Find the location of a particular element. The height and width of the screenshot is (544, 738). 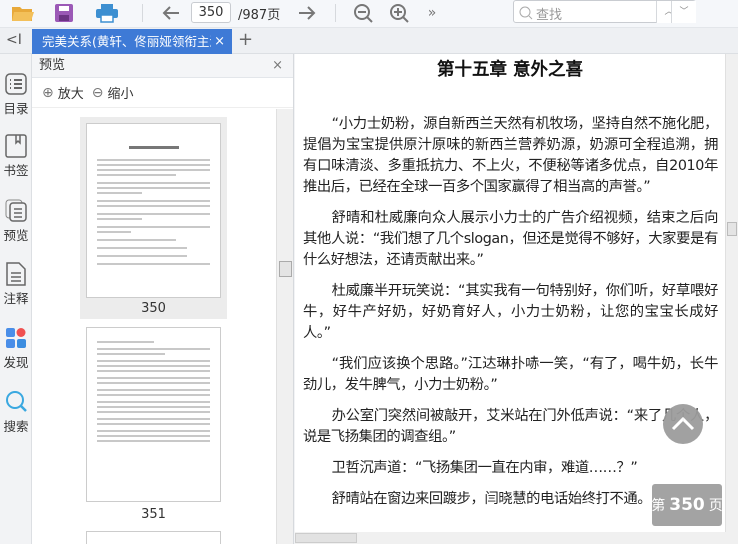

tab-document: 完美关系(黄轩、佟丽娅领衔主演 × is located at coordinates (132, 41).